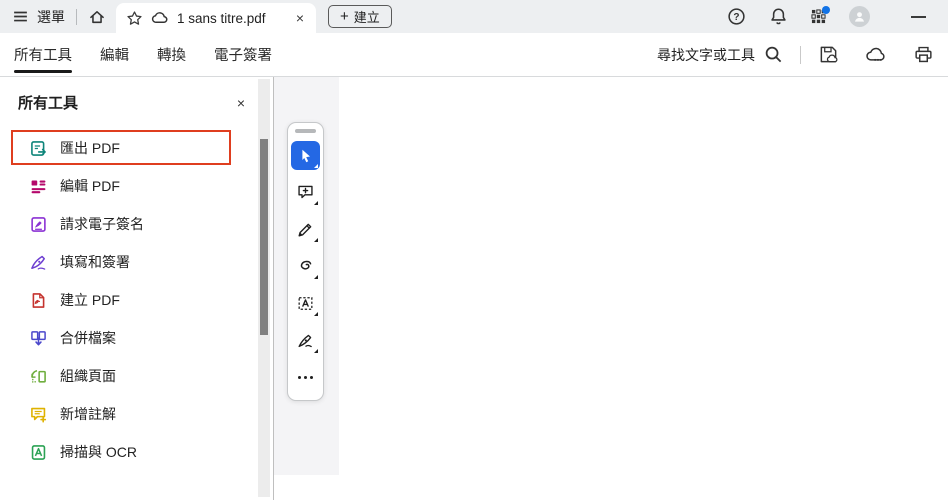 The height and width of the screenshot is (500, 948). I want to click on fill-sign-tool-button, so click(305, 340).